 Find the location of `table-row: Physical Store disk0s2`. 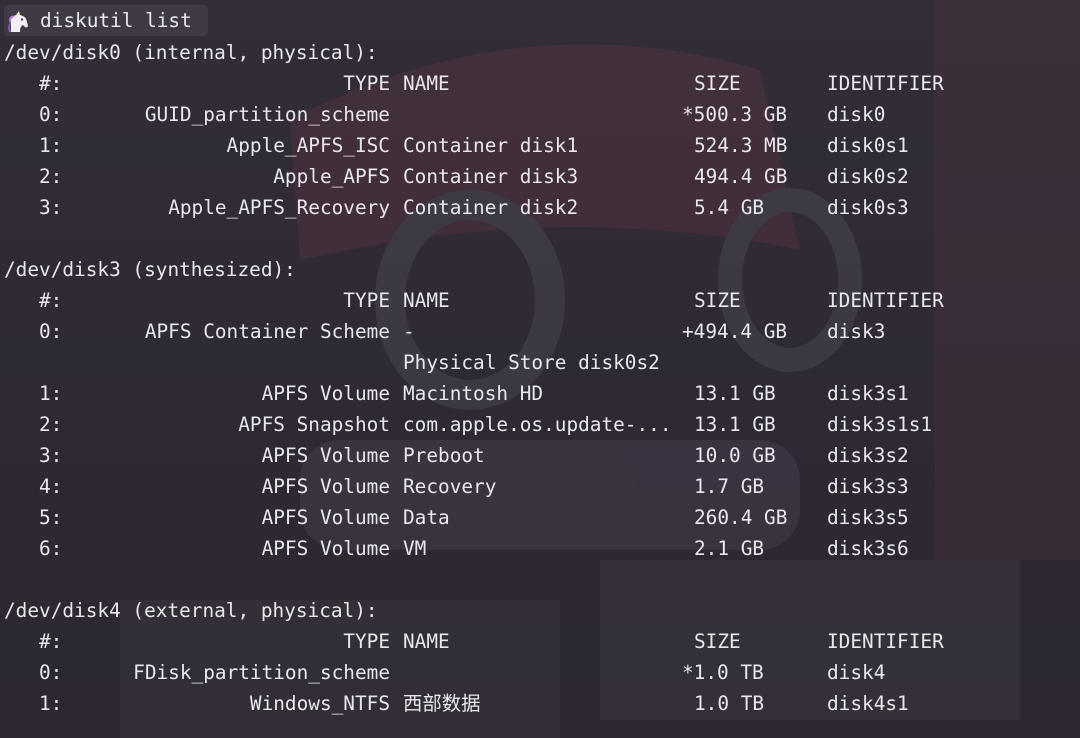

table-row: Physical Store disk0s2 is located at coordinates (540, 362).